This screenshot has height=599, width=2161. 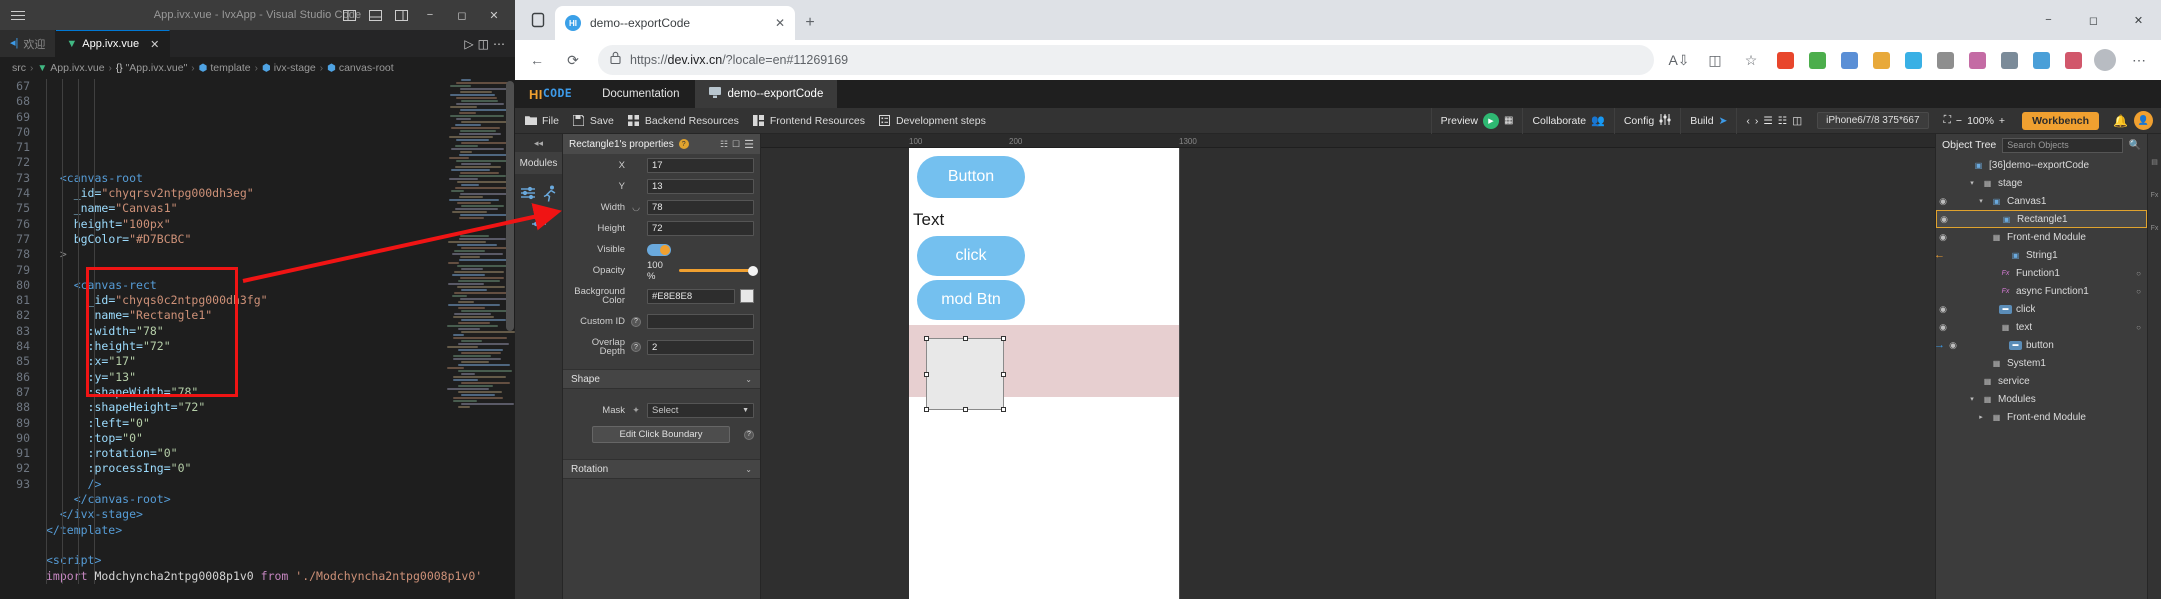 What do you see at coordinates (2041, 363) in the screenshot?
I see `tree-node: ▦ System1` at bounding box center [2041, 363].